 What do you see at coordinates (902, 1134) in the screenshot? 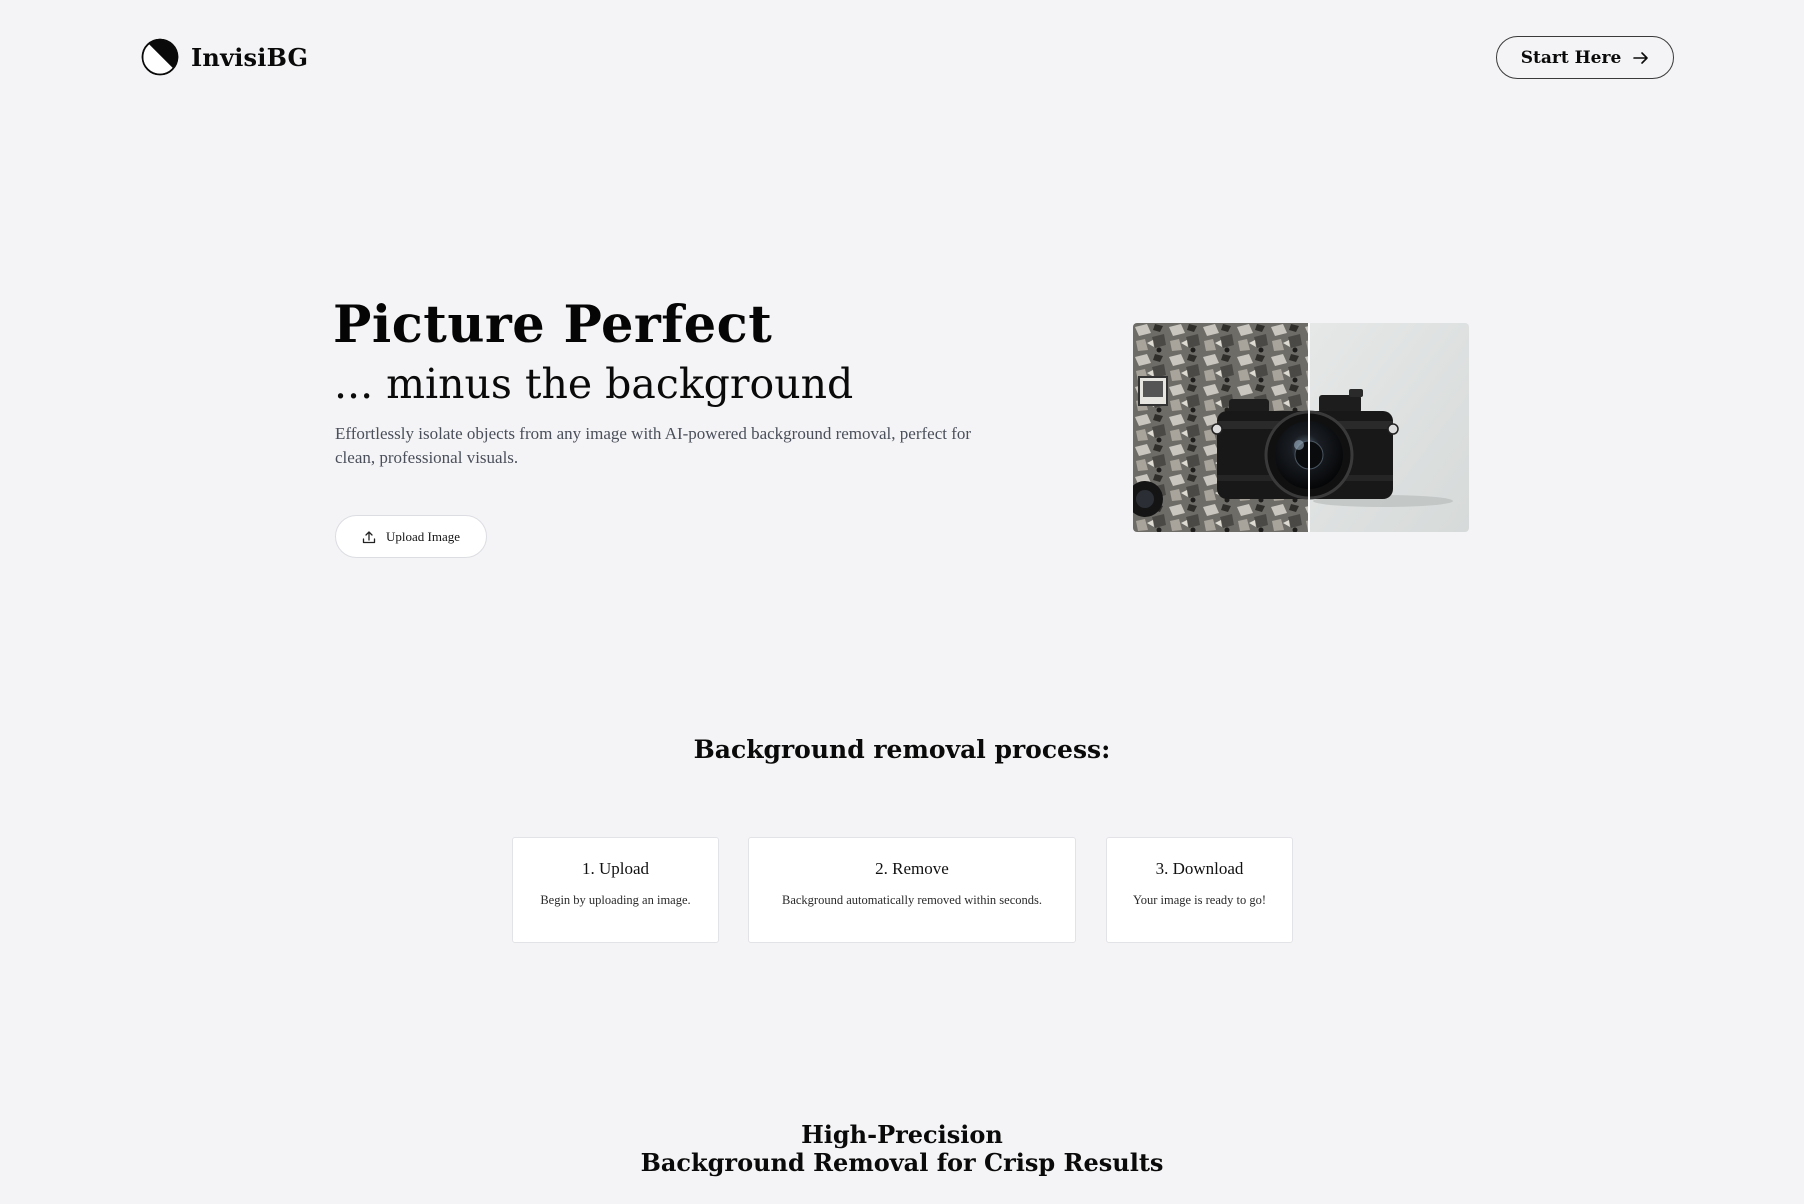
I see `precision-title-line-1: High-Precision` at bounding box center [902, 1134].